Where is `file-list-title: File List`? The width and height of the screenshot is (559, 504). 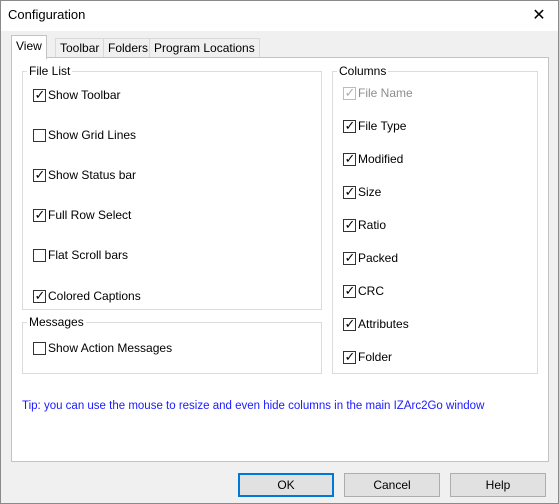 file-list-title: File List is located at coordinates (50, 71).